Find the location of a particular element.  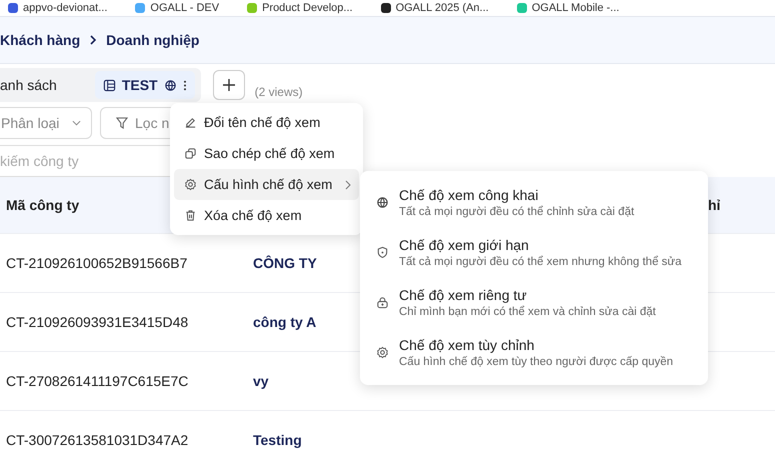

menu-item-description: Chỉ mình bạn mới có thể xem và chỉnh sửa cài đặt is located at coordinates (527, 312).